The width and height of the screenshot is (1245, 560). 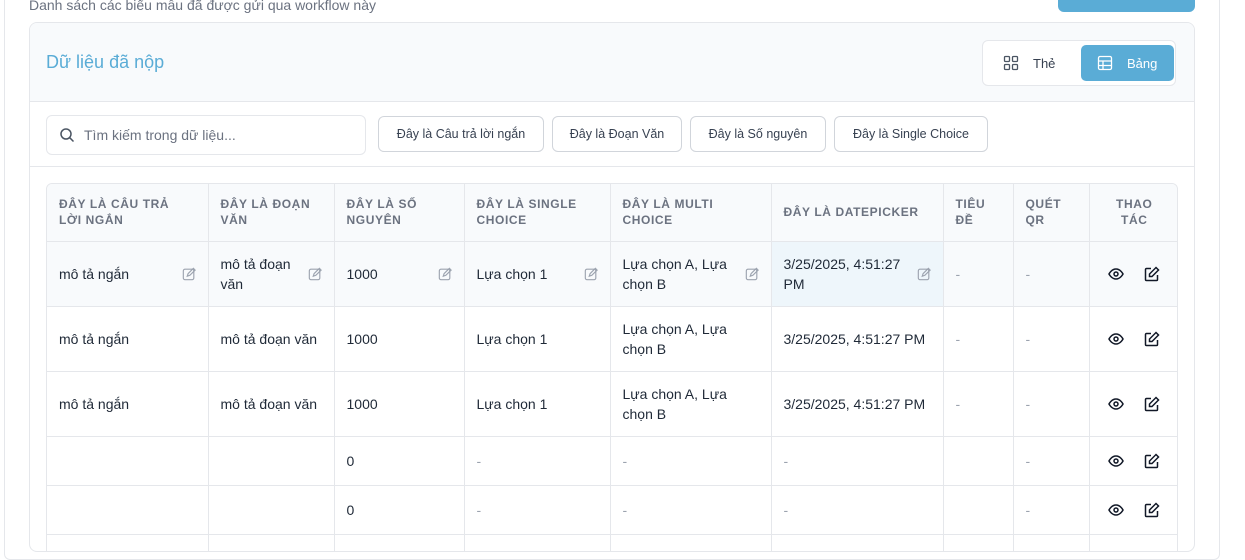 What do you see at coordinates (857, 213) in the screenshot?
I see `column-header: Đây là Datepicker` at bounding box center [857, 213].